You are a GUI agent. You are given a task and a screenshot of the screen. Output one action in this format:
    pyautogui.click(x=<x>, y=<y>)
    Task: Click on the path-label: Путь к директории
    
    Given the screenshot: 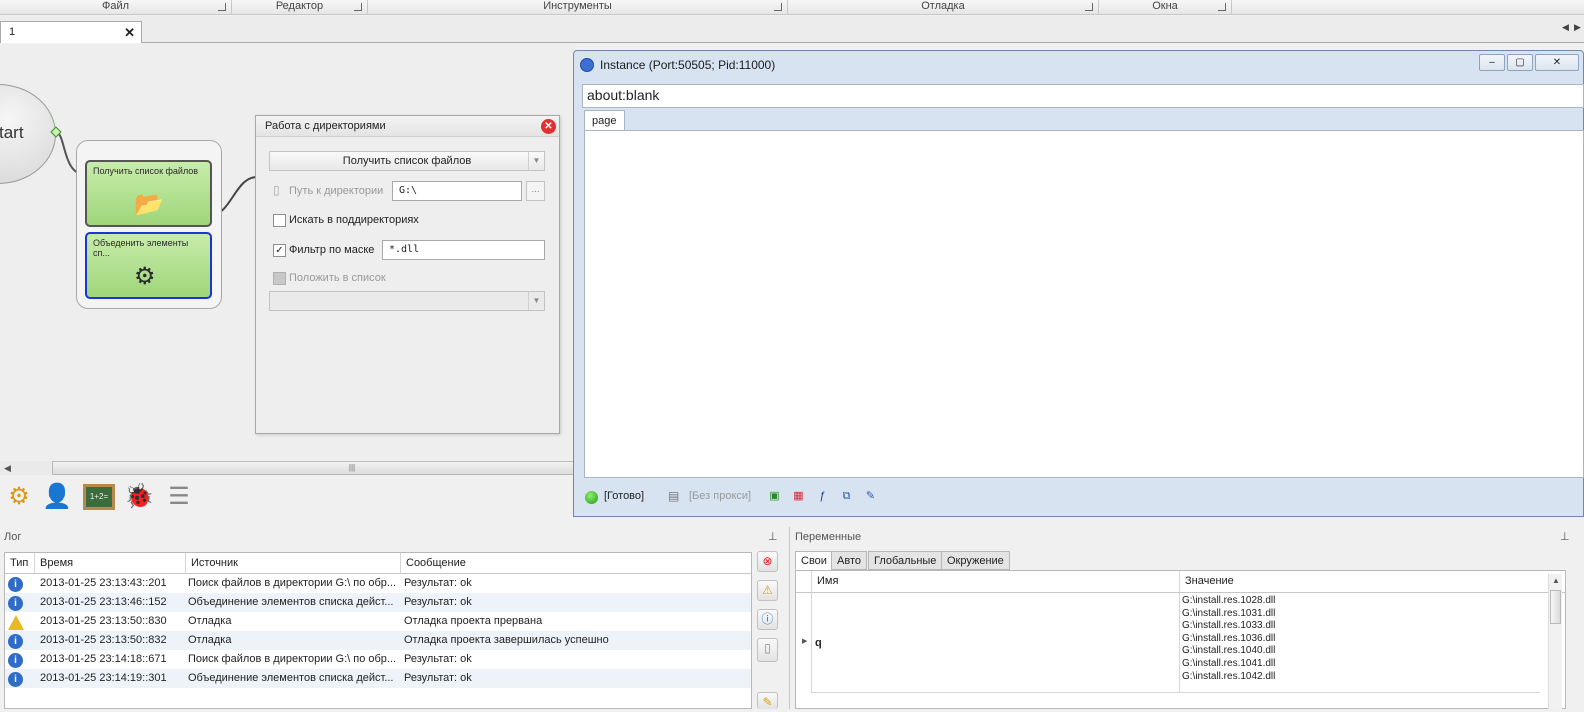 What is the action you would take?
    pyautogui.click(x=336, y=191)
    